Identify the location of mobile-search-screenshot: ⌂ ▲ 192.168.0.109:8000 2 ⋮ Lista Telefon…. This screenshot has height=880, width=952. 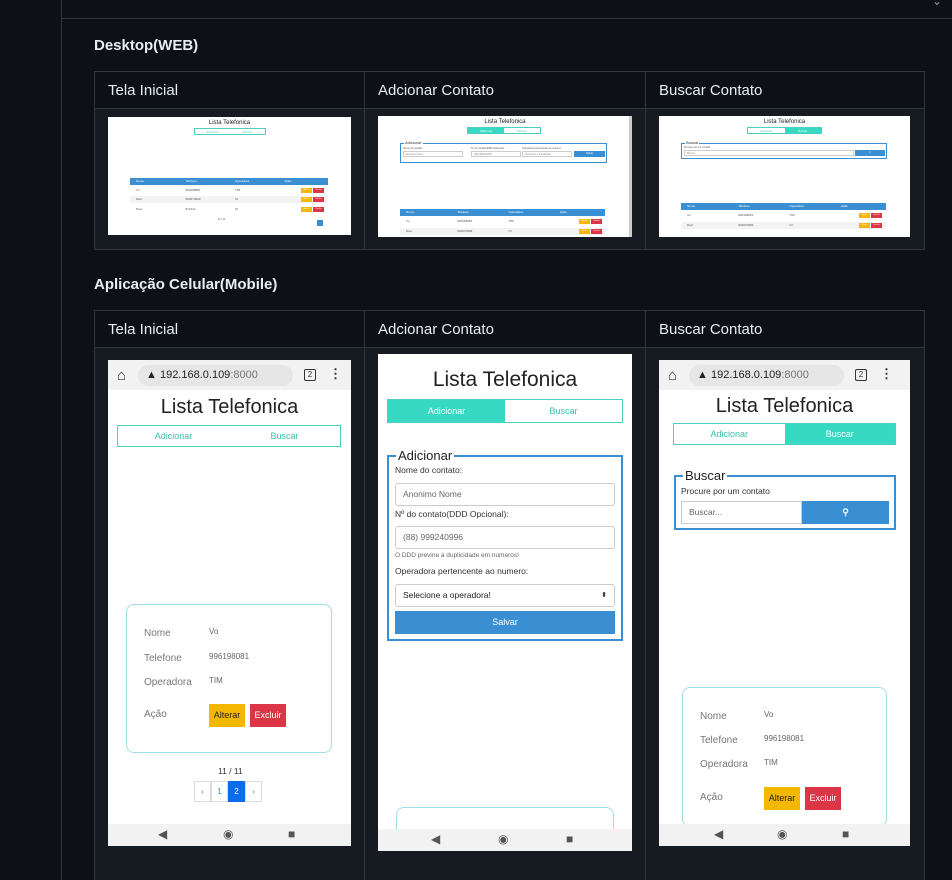
(784, 603).